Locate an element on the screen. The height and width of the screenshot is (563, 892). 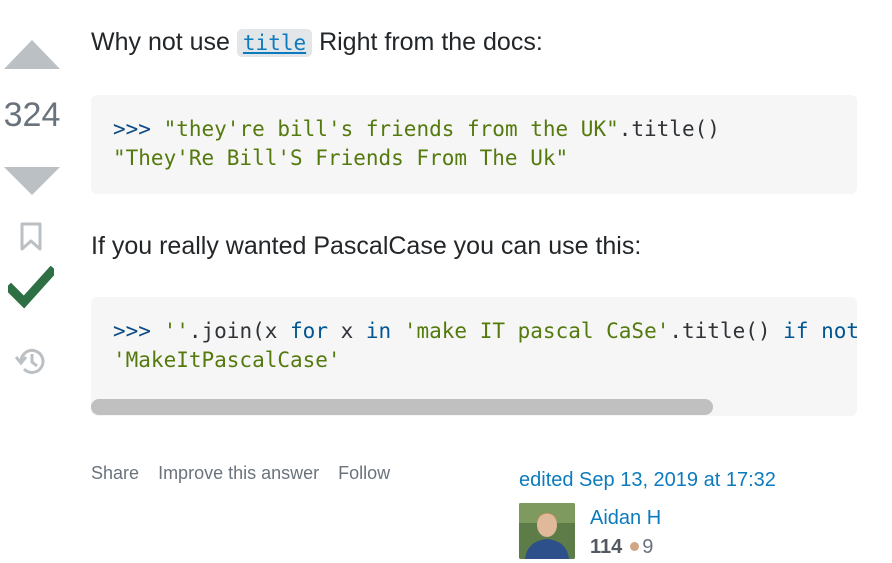
reputation-score: 114 is located at coordinates (606, 547).